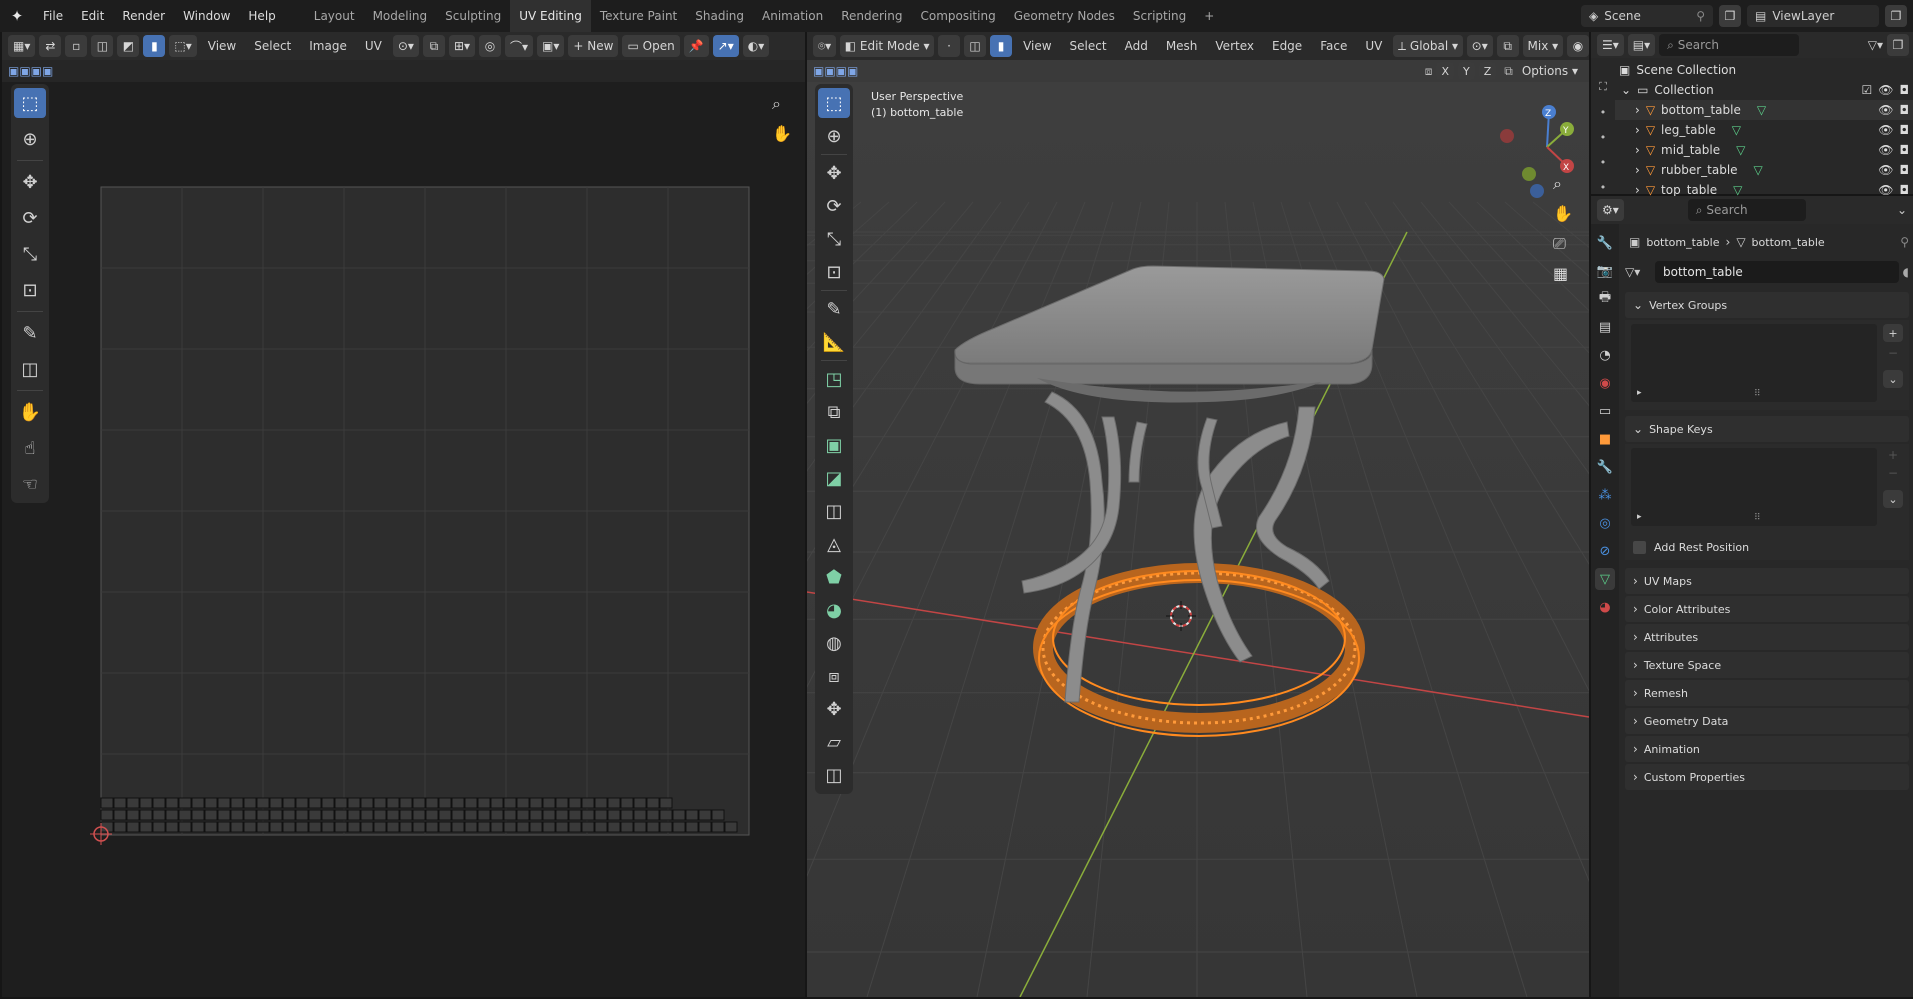 The height and width of the screenshot is (999, 1913). Describe the element at coordinates (1767, 777) in the screenshot. I see `panel-custom-properties: › Custom Properties` at that location.